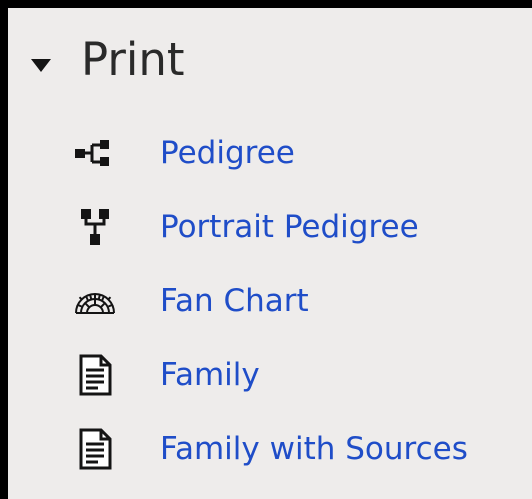 The width and height of the screenshot is (532, 499). I want to click on print-item-family: Family, so click(297, 375).